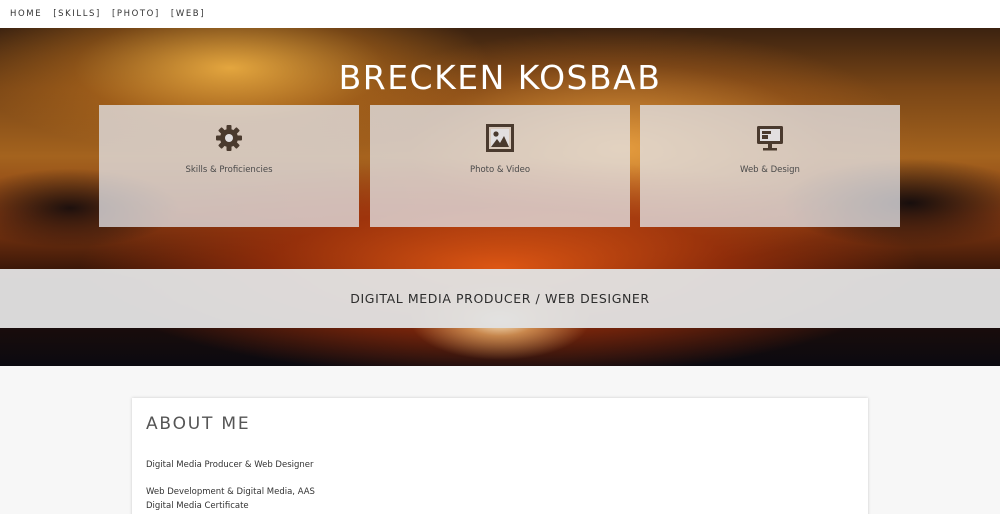  I want to click on picture-icon, so click(500, 138).